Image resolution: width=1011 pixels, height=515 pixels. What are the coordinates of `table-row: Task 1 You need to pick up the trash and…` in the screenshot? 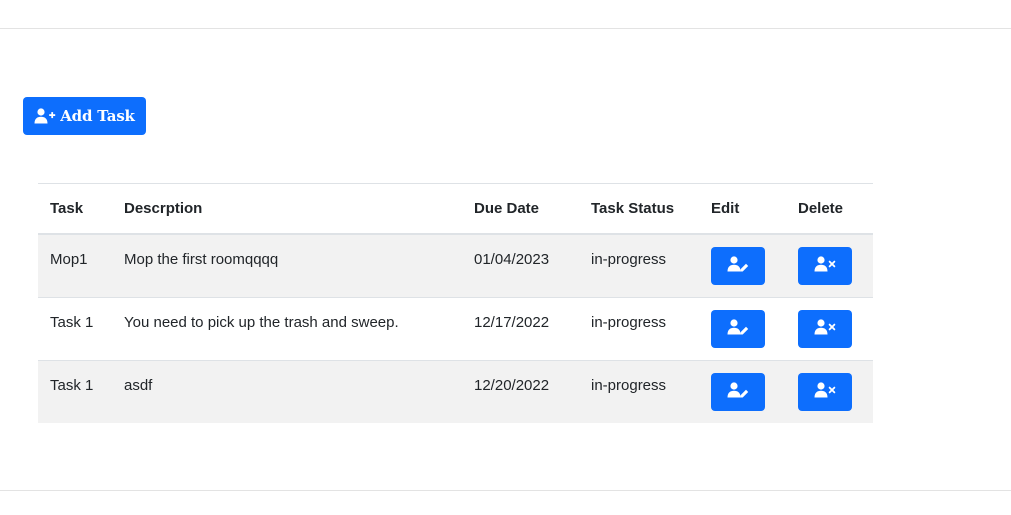 It's located at (455, 329).